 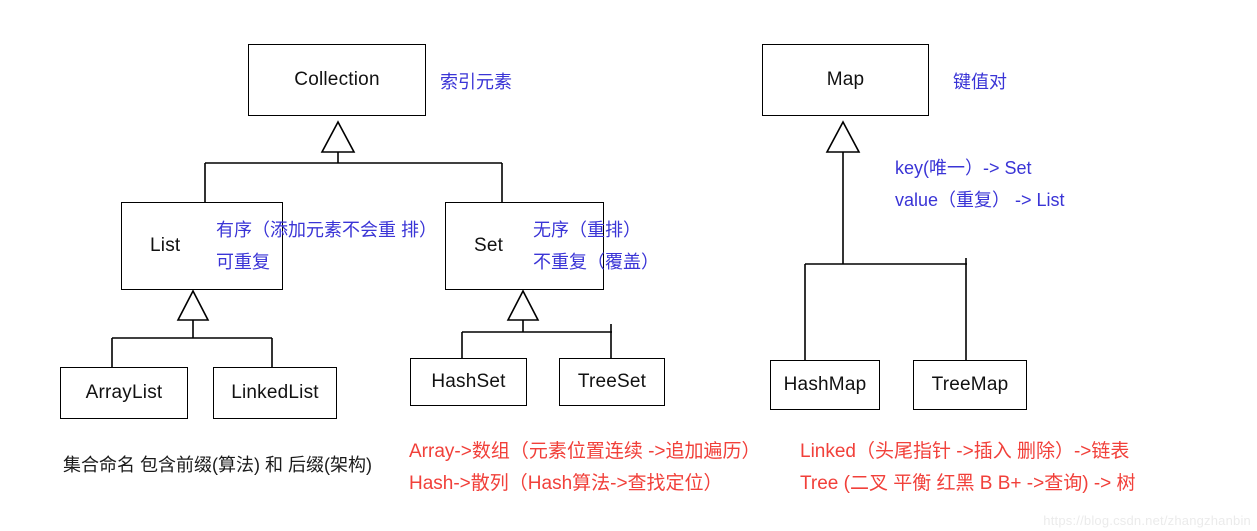 I want to click on node-hashmap-label: HashMap, so click(x=825, y=384).